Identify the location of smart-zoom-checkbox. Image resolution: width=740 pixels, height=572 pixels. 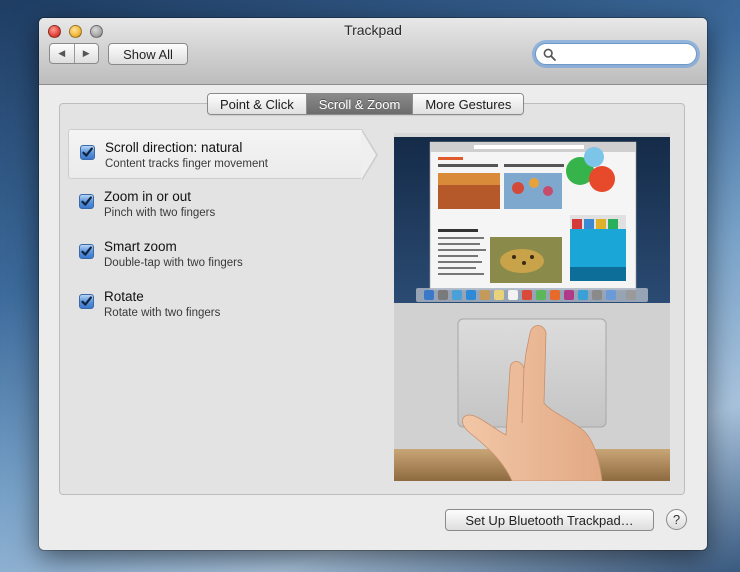
(86, 251).